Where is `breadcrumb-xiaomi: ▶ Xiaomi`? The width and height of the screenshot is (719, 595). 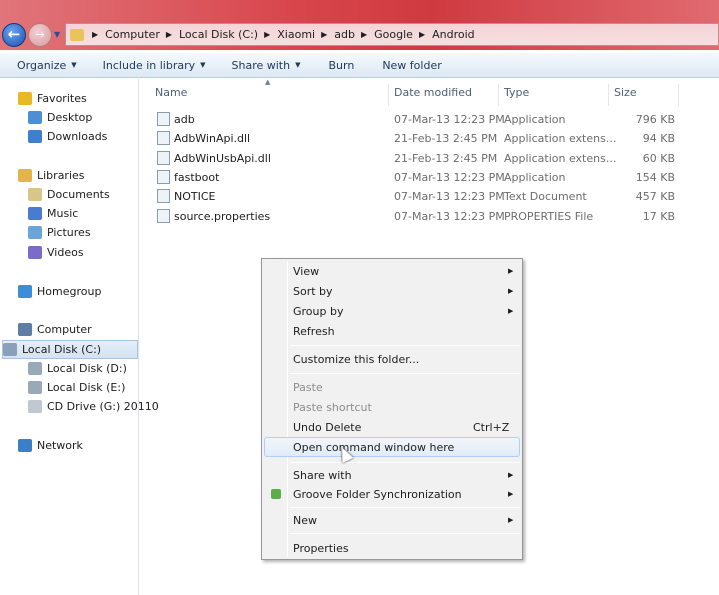
breadcrumb-xiaomi: ▶ Xiaomi is located at coordinates (289, 34).